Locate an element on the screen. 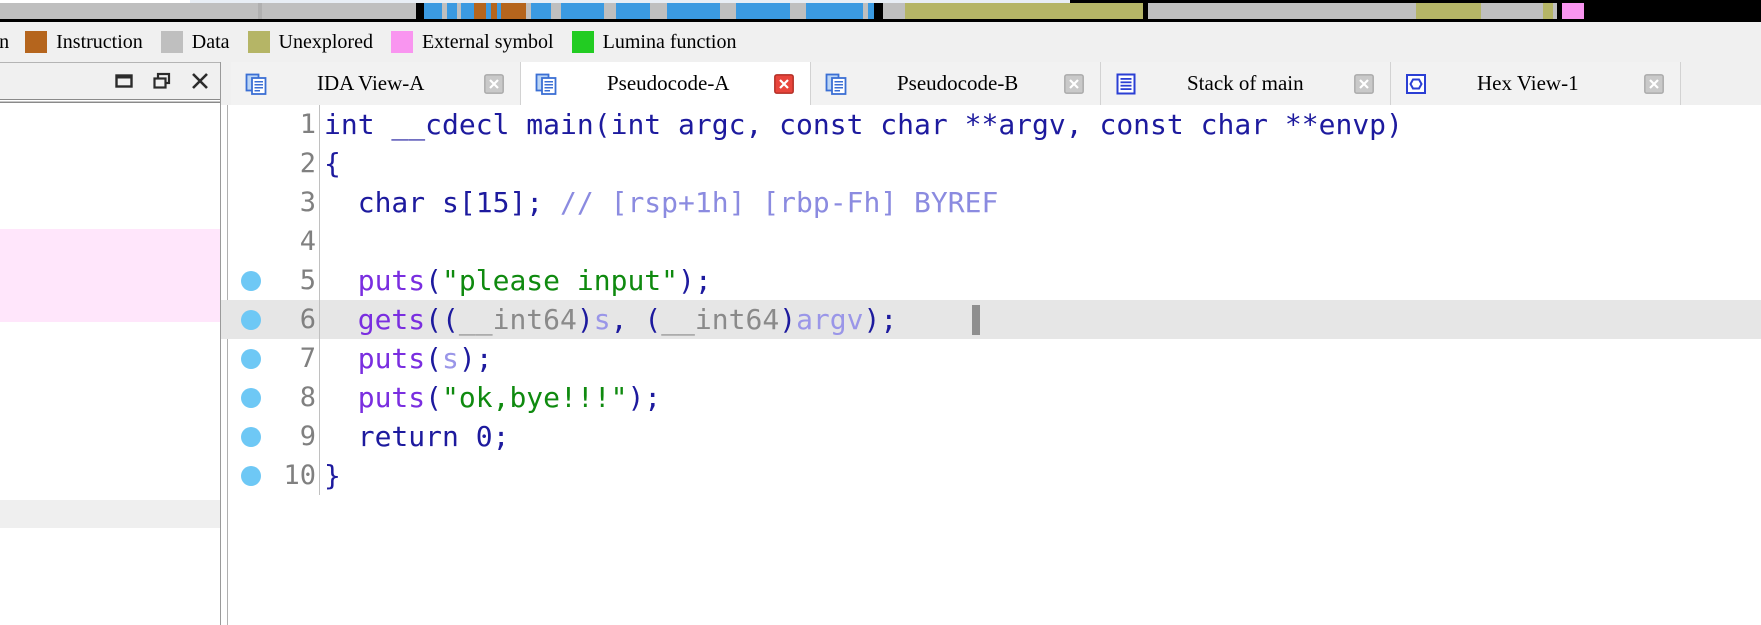 The width and height of the screenshot is (1761, 625). tab-pseudocode-b: Pseudocode-B is located at coordinates (956, 83).